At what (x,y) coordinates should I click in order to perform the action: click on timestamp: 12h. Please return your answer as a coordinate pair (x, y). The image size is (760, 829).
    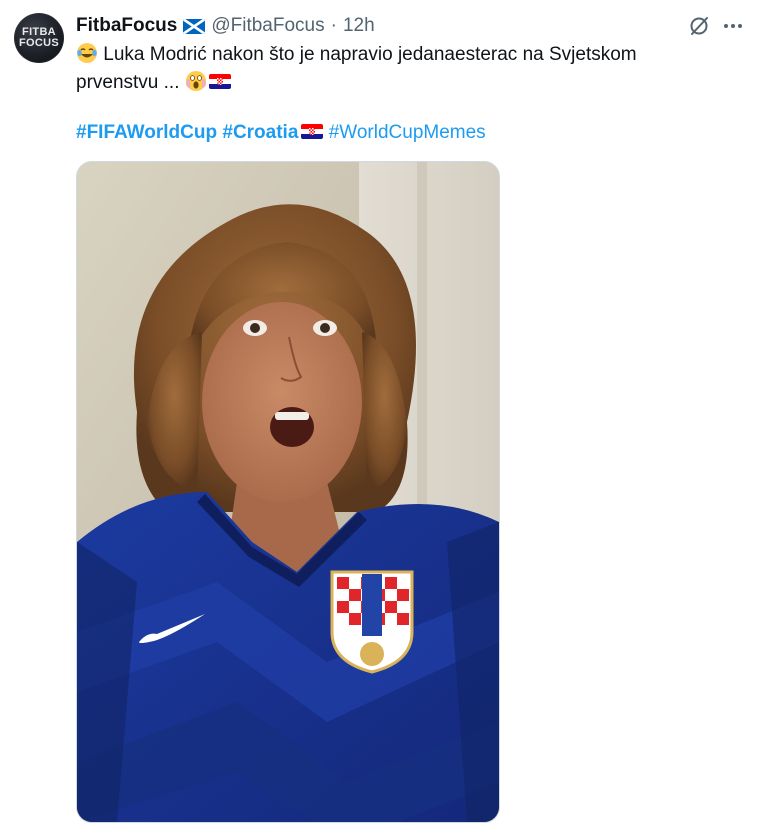
    Looking at the image, I should click on (359, 26).